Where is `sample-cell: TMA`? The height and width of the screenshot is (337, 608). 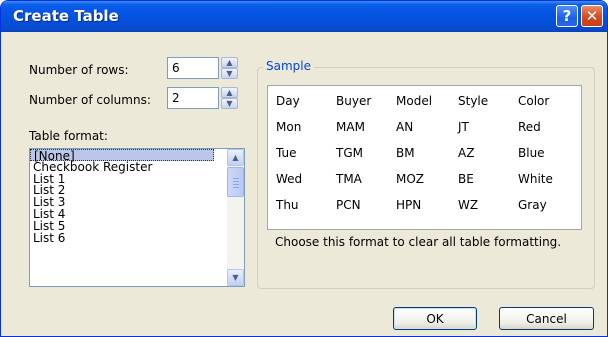
sample-cell: TMA is located at coordinates (349, 179).